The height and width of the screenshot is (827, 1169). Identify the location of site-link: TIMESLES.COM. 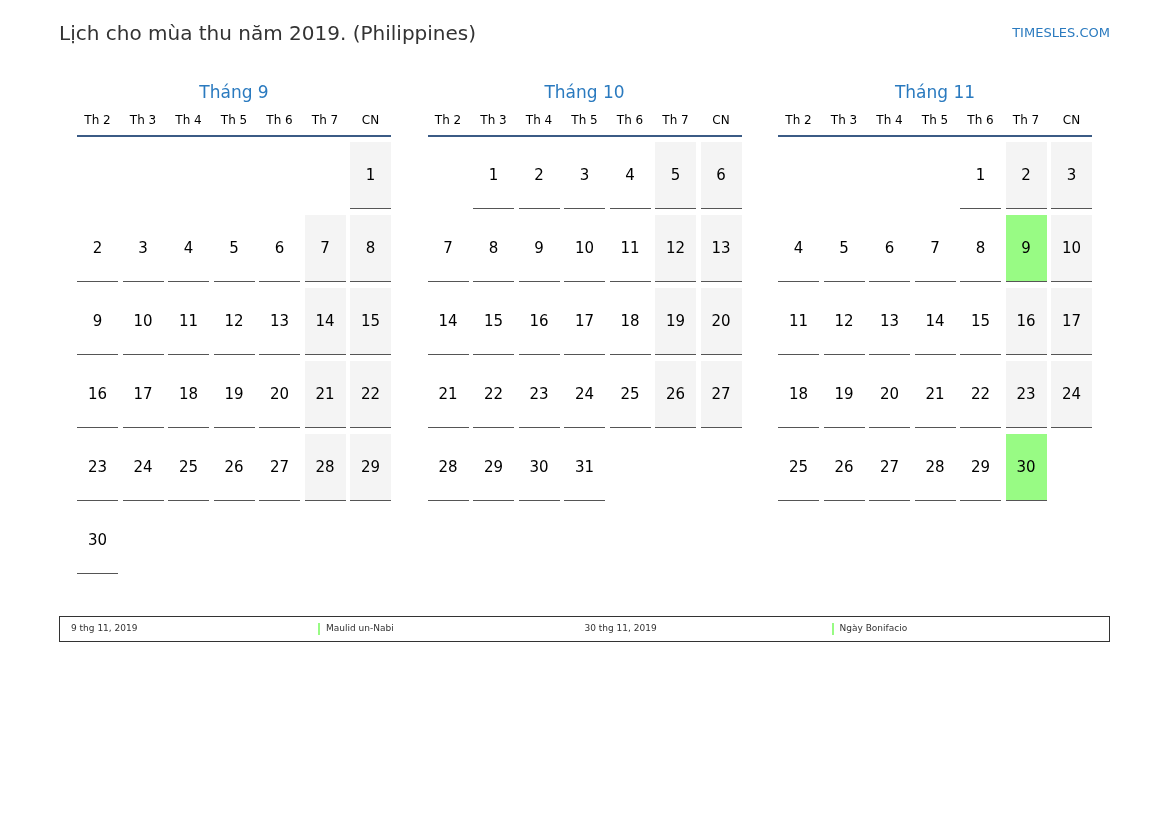
(1061, 33).